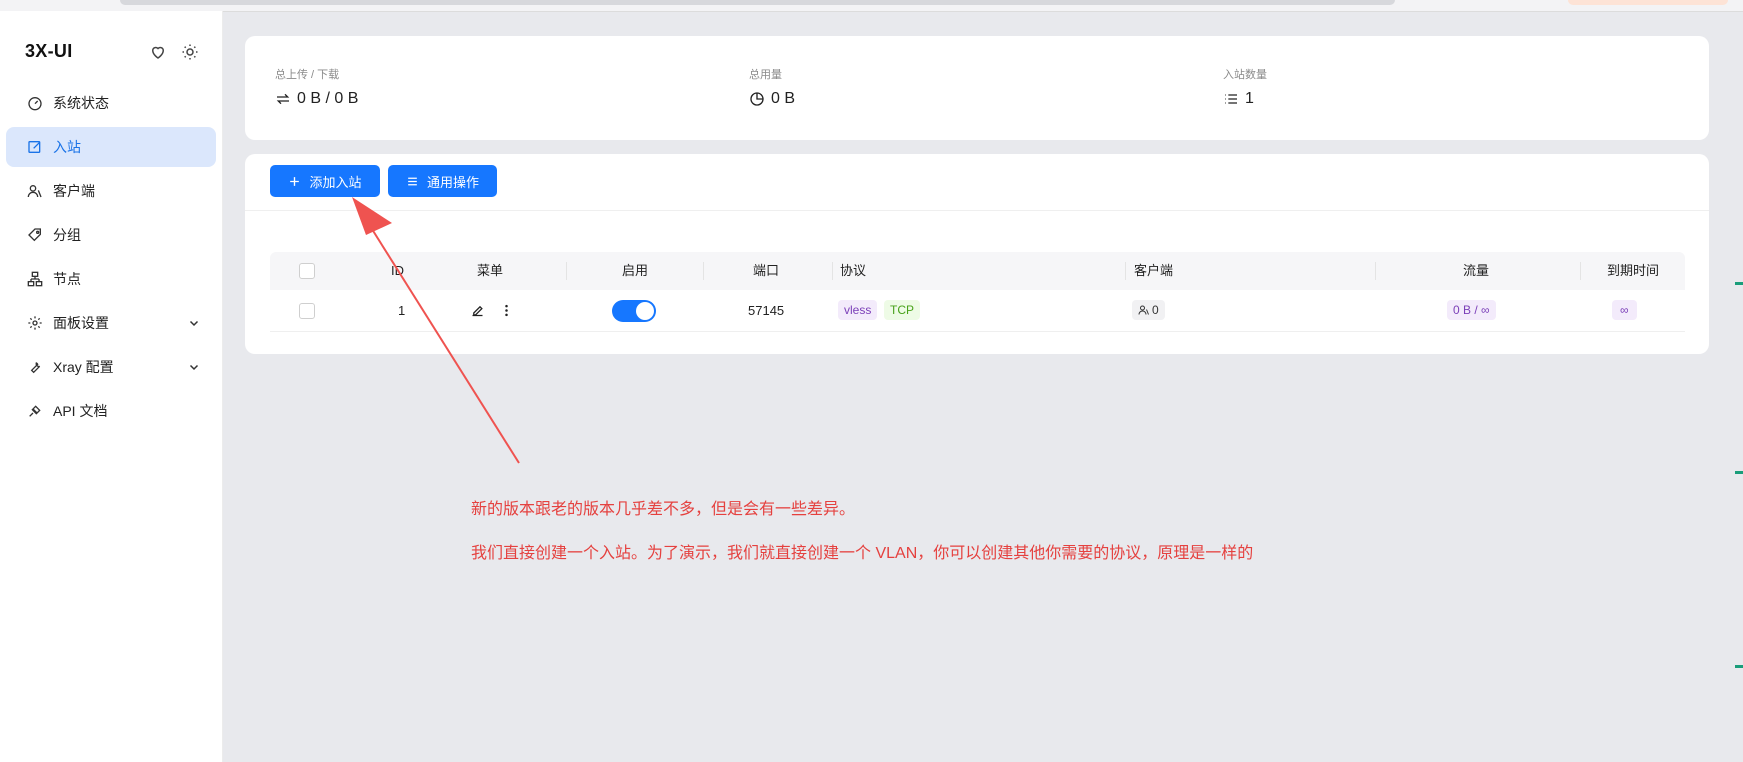 The image size is (1743, 762). What do you see at coordinates (1245, 87) in the screenshot?
I see `stat-inbound-count: 入站数量 1` at bounding box center [1245, 87].